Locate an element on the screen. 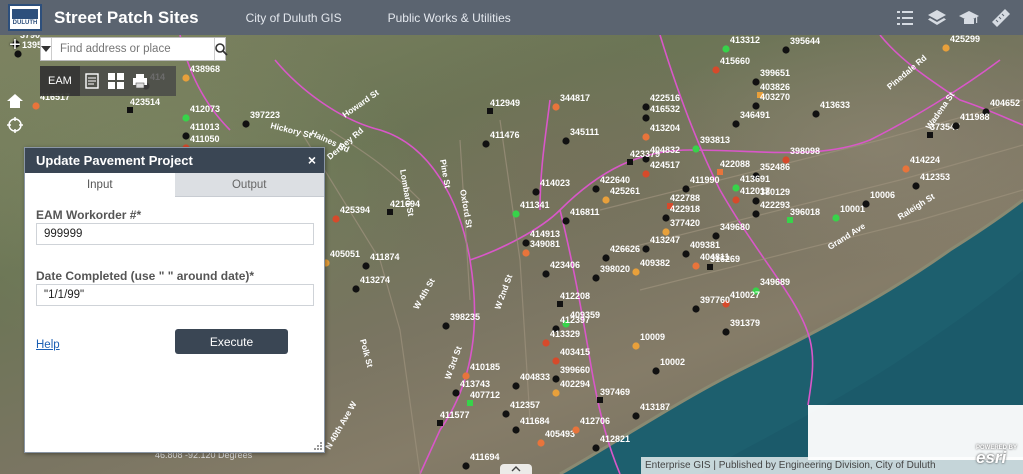  ruler-icon is located at coordinates (1001, 17).